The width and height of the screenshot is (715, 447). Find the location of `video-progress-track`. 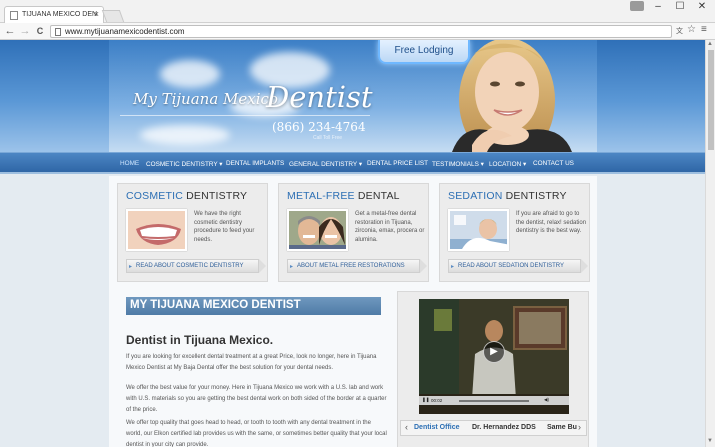

video-progress-track is located at coordinates (494, 401).